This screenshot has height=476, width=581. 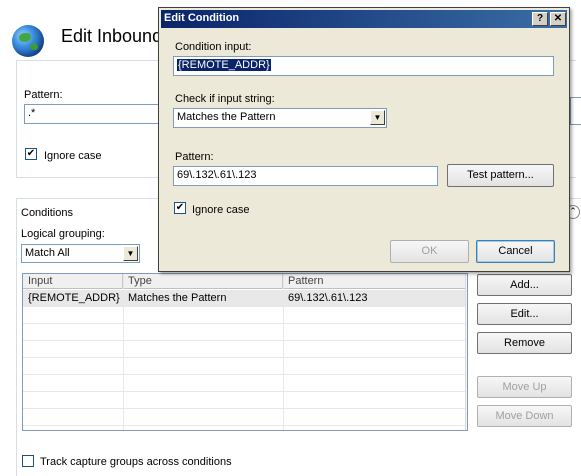 I want to click on dialog-ignore-case-checkbox: ✔, so click(x=180, y=208).